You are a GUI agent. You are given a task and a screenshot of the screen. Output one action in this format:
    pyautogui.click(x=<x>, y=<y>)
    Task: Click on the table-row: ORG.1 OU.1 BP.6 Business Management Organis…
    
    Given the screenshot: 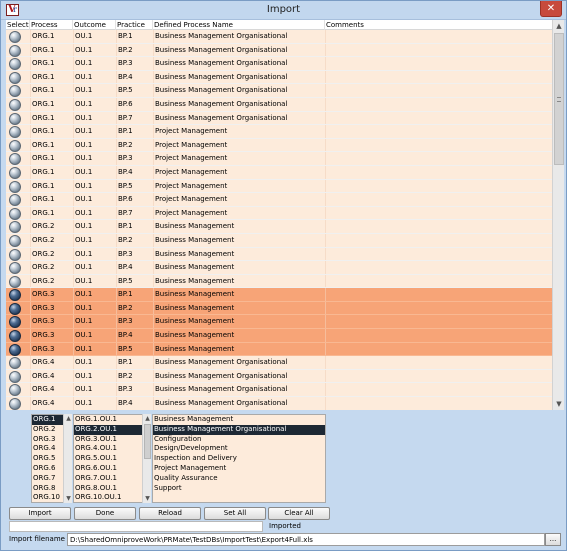 What is the action you would take?
    pyautogui.click(x=279, y=104)
    